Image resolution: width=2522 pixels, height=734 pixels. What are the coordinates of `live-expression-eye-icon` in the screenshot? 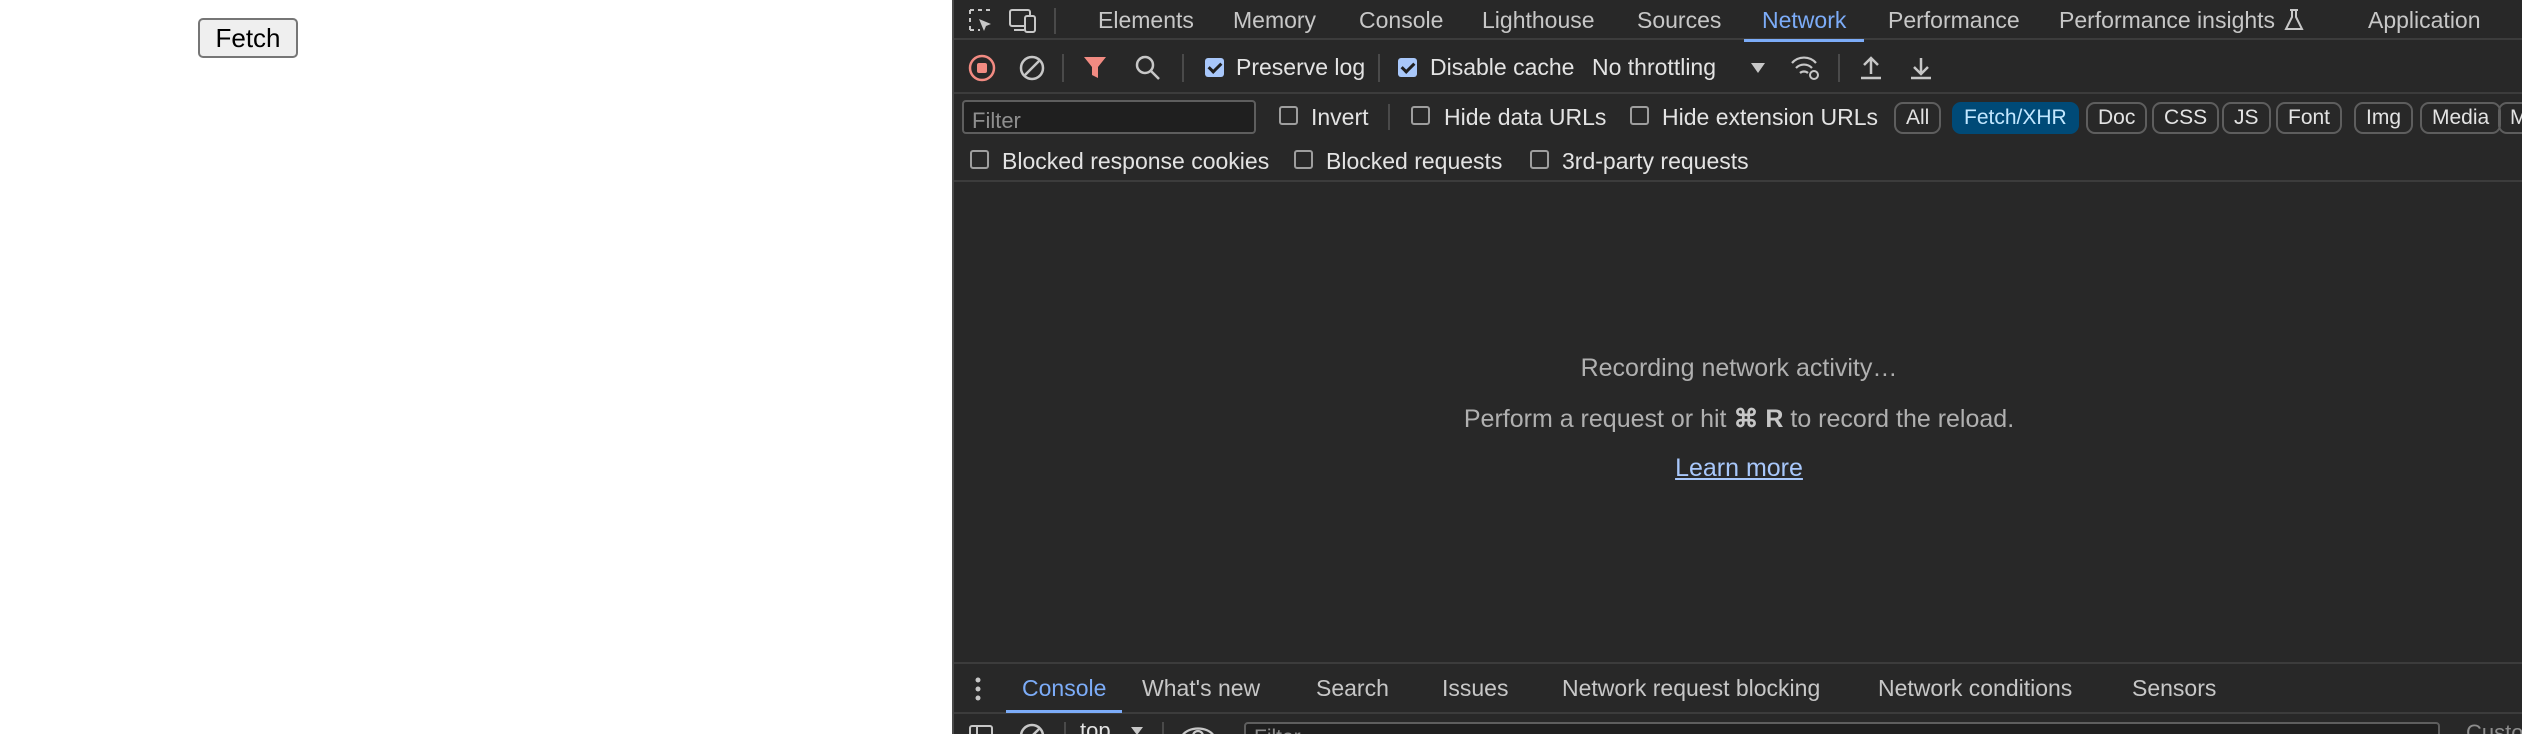 It's located at (1198, 728).